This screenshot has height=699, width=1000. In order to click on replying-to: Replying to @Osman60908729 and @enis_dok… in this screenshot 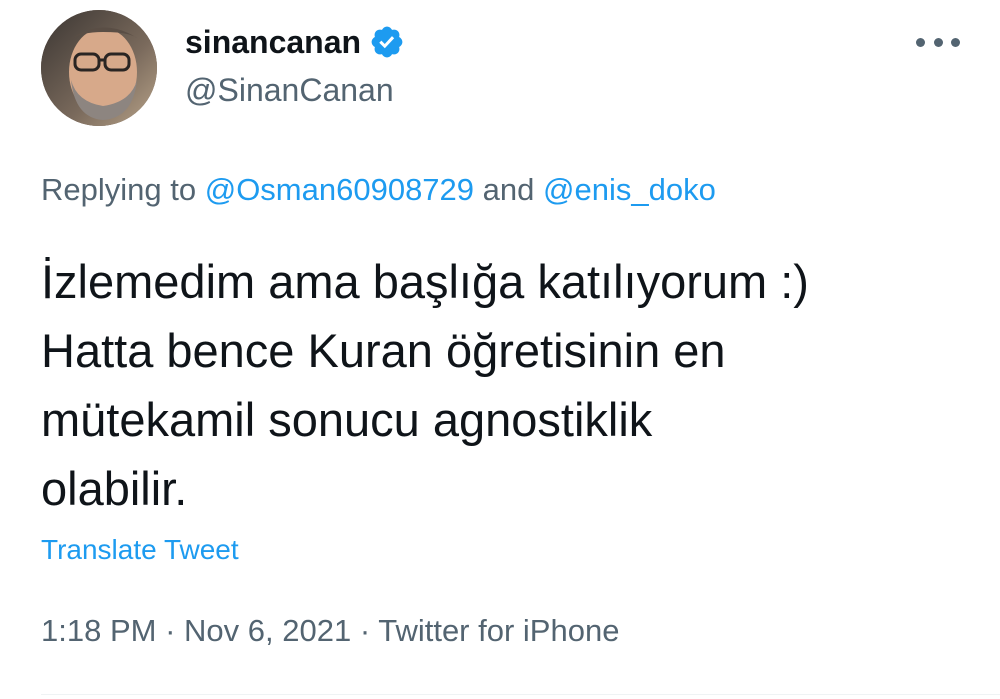, I will do `click(378, 190)`.